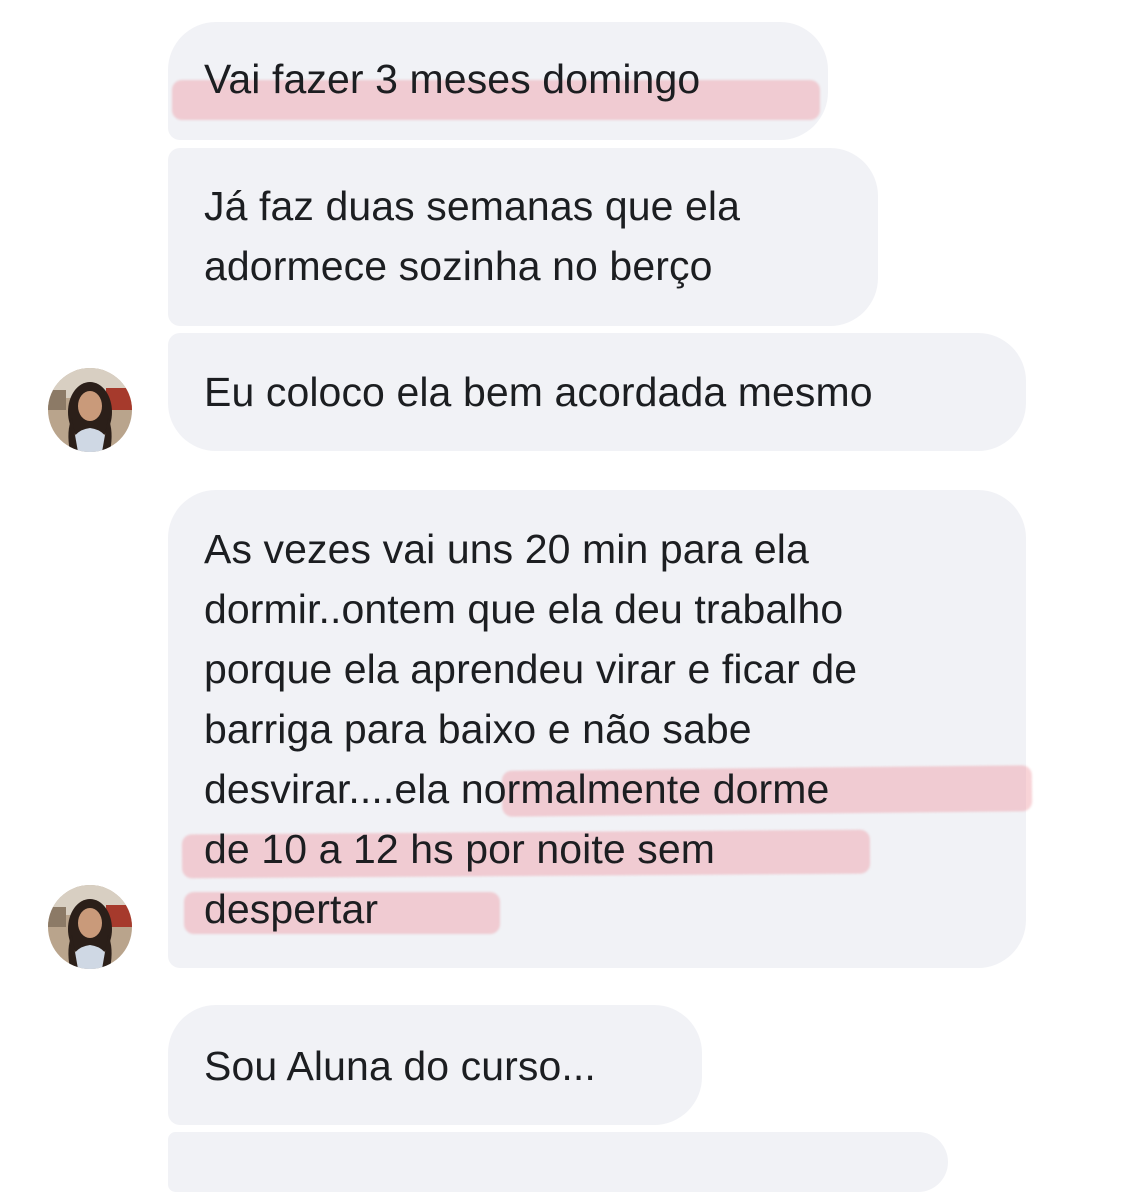 The image size is (1135, 1192). I want to click on message-text: Vai fazer 3 meses domingo, so click(452, 79).